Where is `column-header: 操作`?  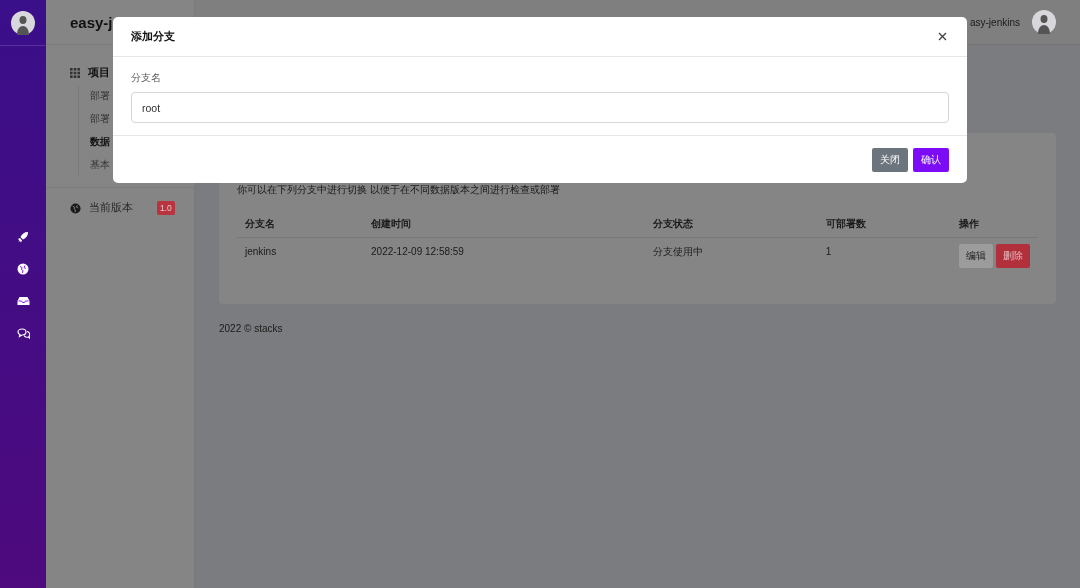
column-header: 操作 is located at coordinates (994, 224).